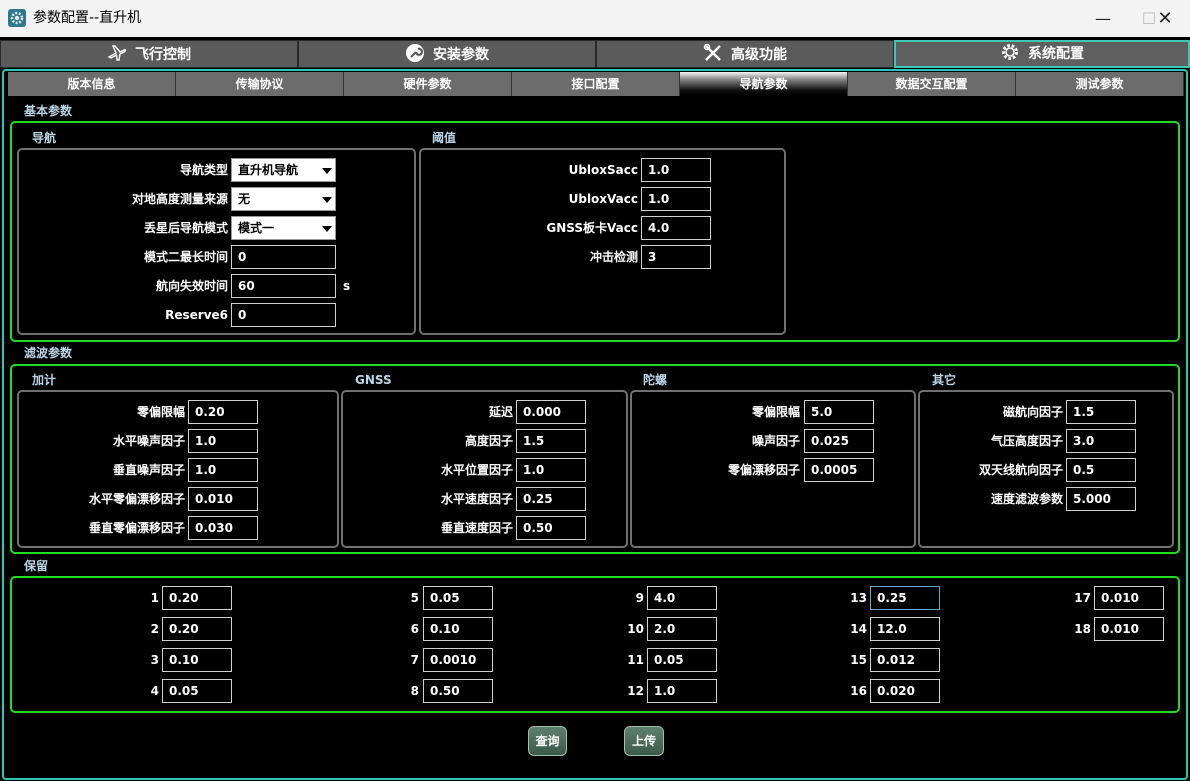 Image resolution: width=1190 pixels, height=781 pixels. Describe the element at coordinates (551, 441) in the screenshot. I see `gnss-height-input: 1.5` at that location.